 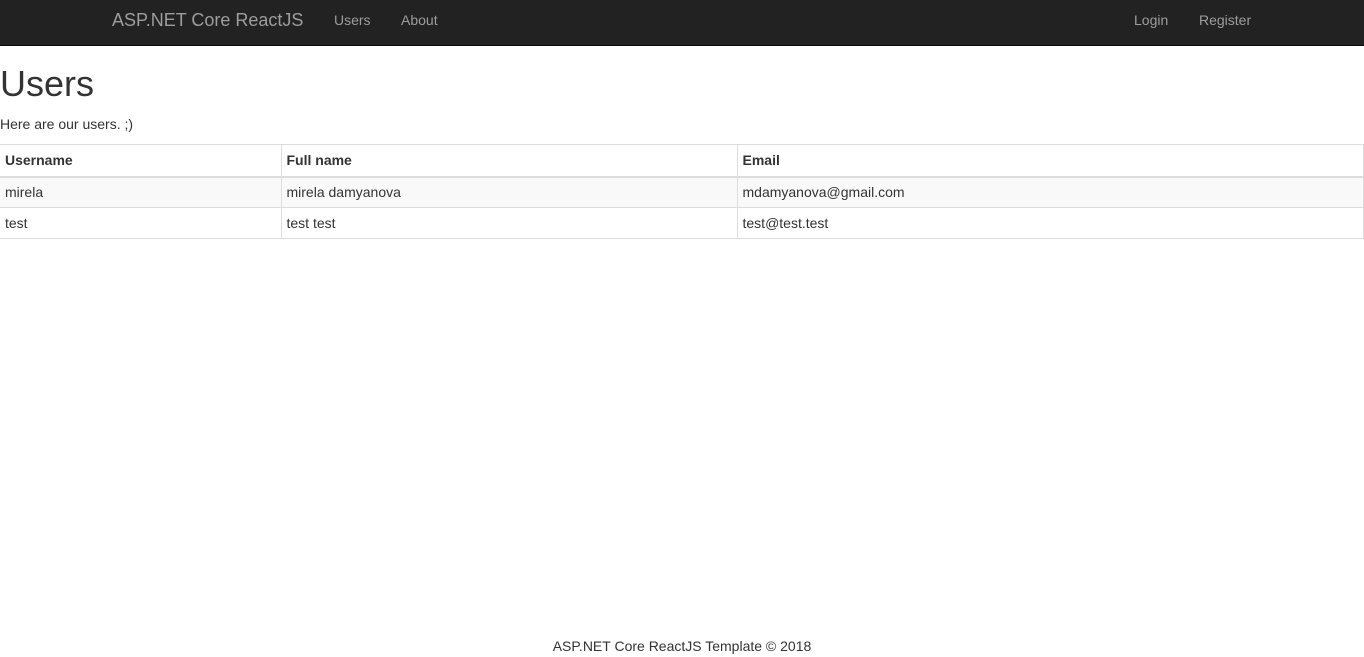 I want to click on page-title: Users, so click(x=47, y=83).